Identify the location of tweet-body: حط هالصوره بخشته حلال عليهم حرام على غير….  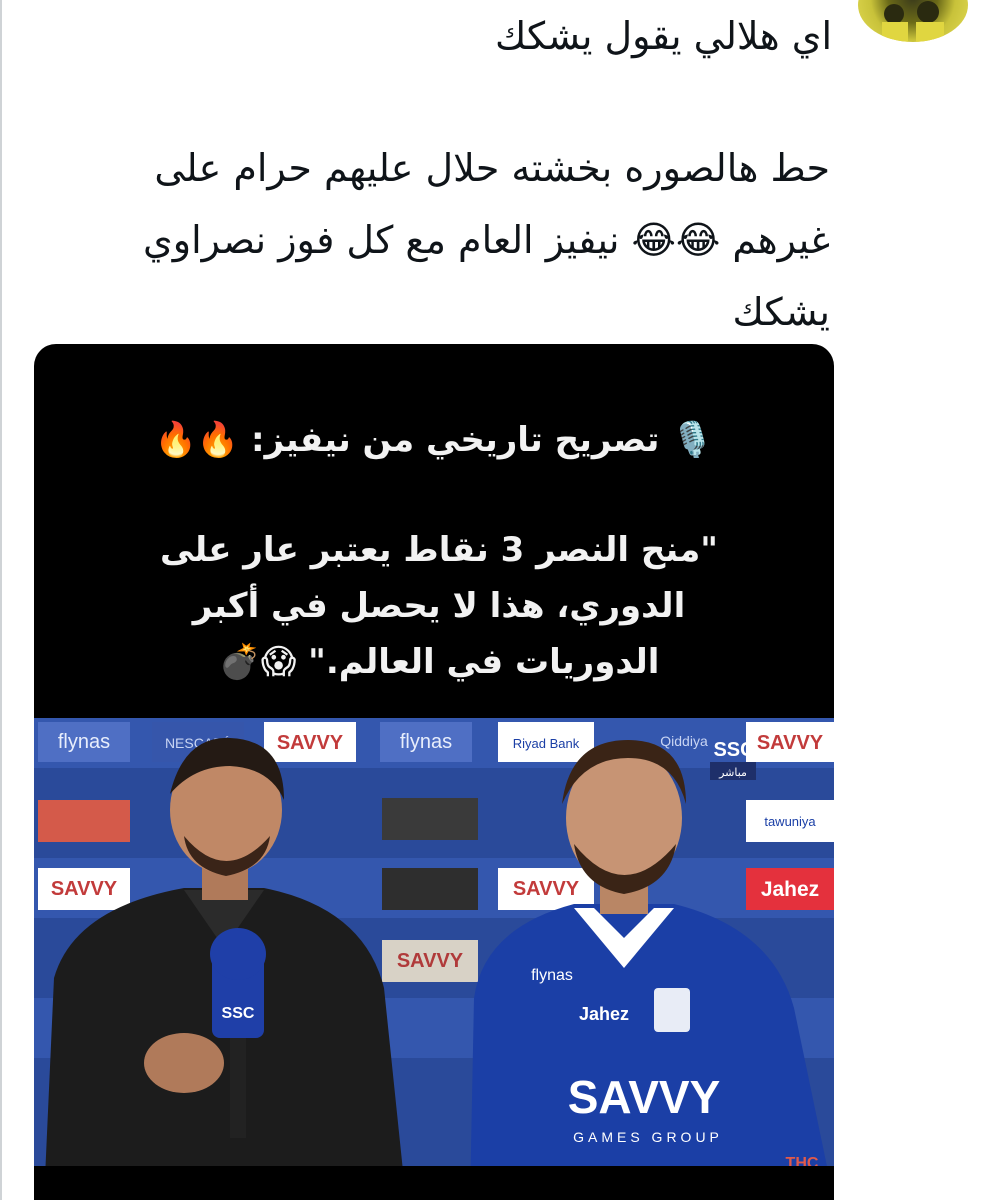
(445, 240).